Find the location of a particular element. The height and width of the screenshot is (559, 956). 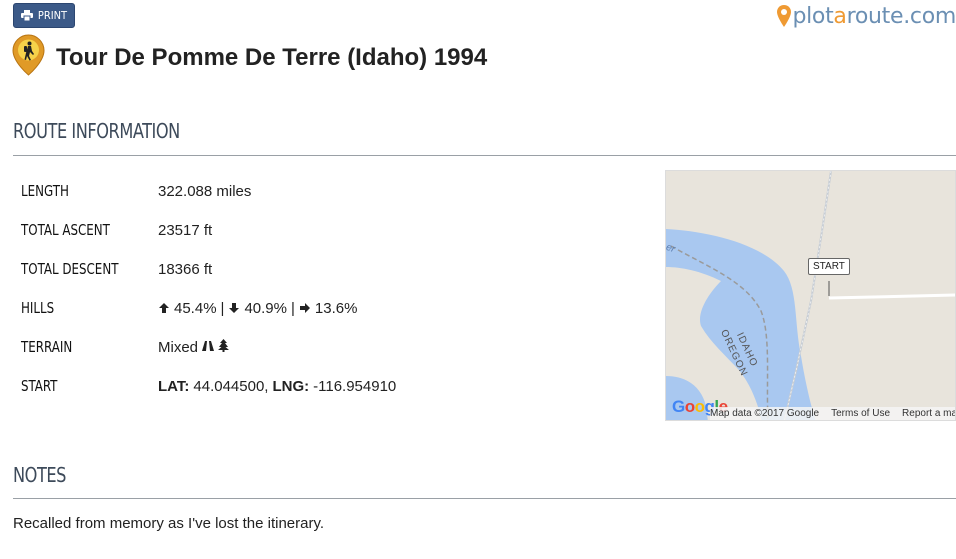

notes-divider is located at coordinates (484, 498).